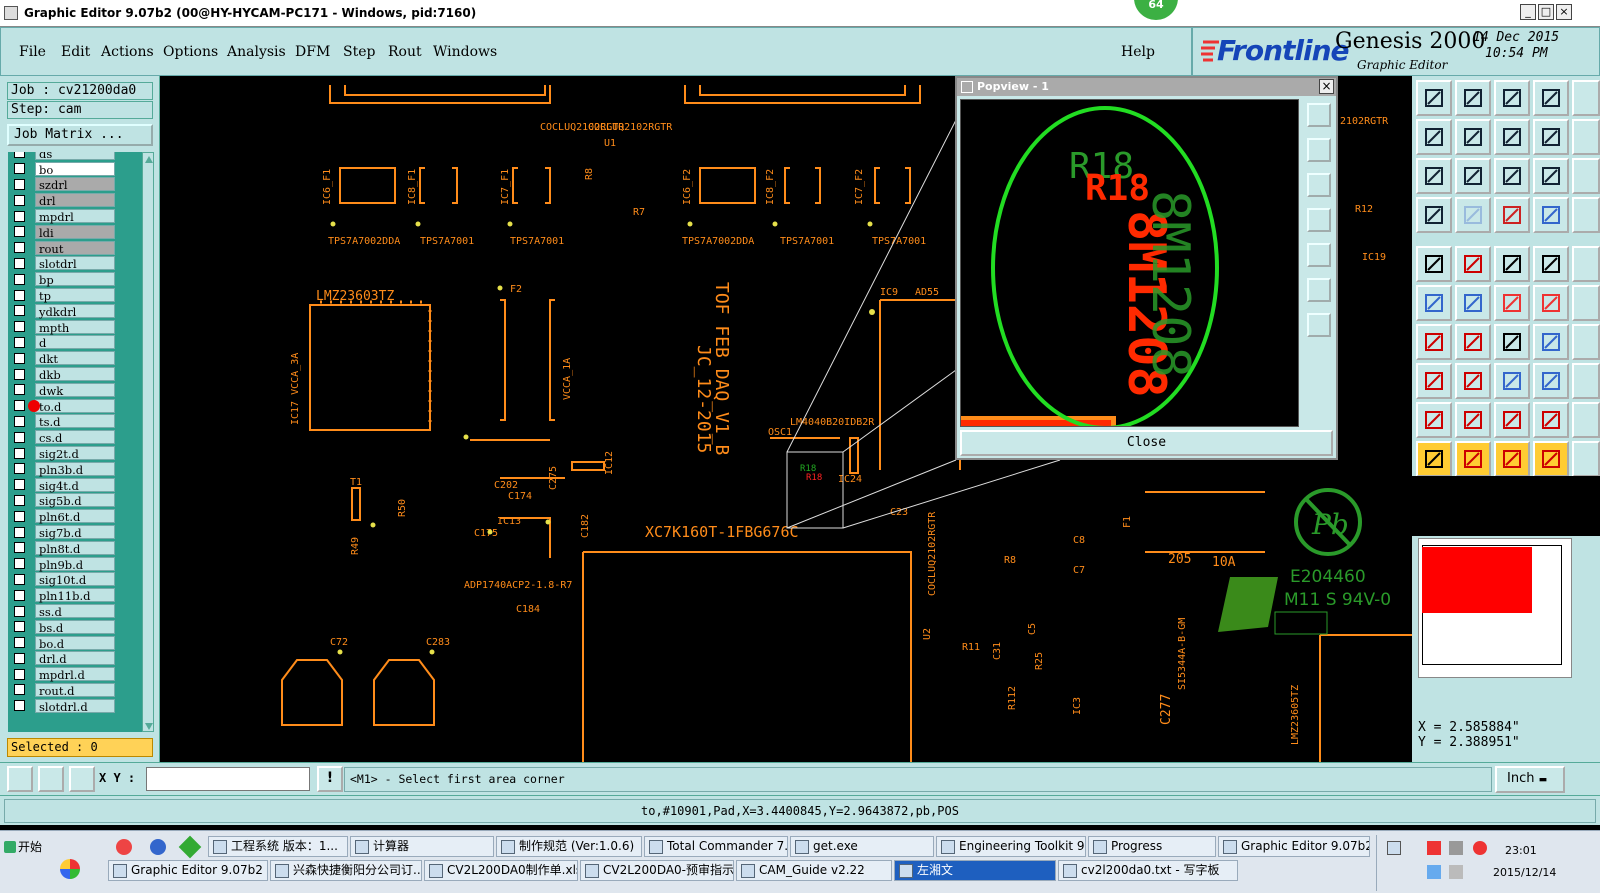 Image resolution: width=1600 pixels, height=893 pixels. I want to click on popview-left-icon, so click(1319, 220).